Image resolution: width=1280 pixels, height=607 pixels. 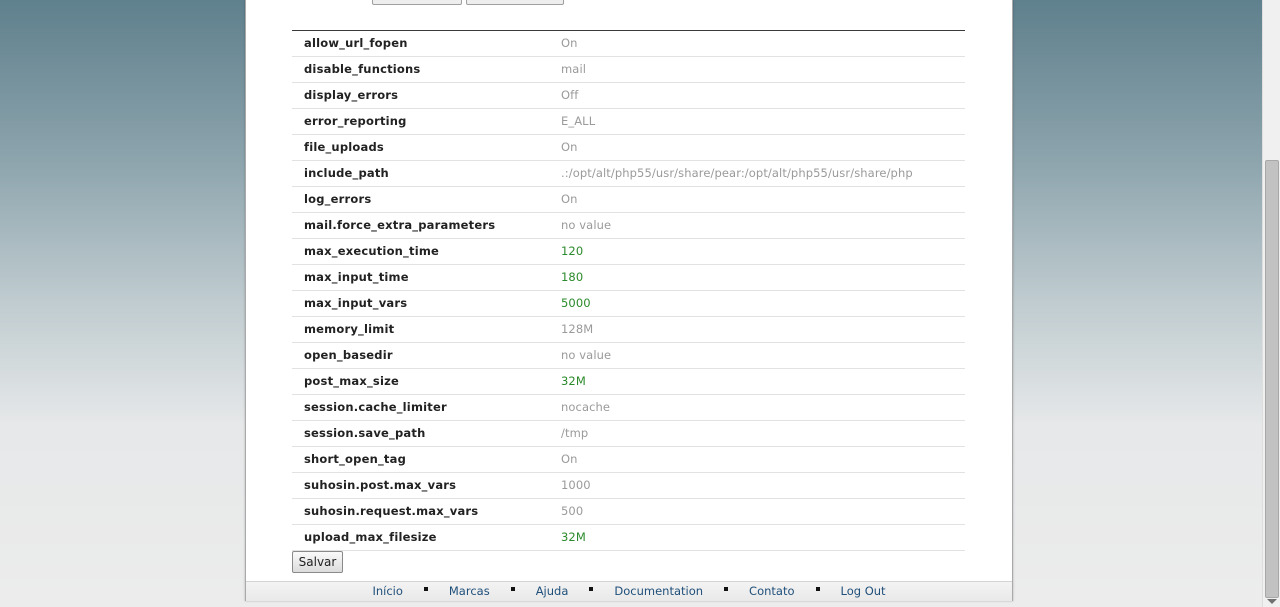 I want to click on setting-row: error_reporting E_ALL, so click(x=628, y=122).